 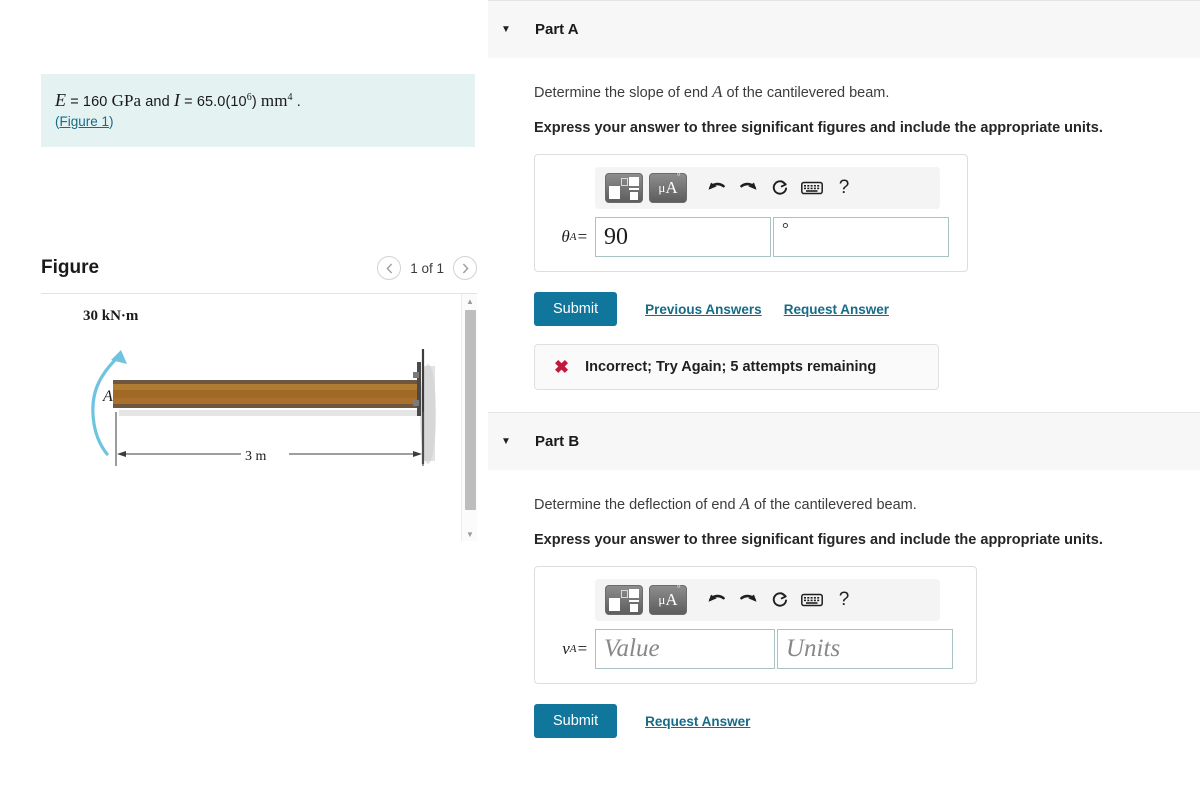 I want to click on problem-statement-text: E = 160 GPa and I = 65.0(106) mm4 ., so click(x=258, y=100).